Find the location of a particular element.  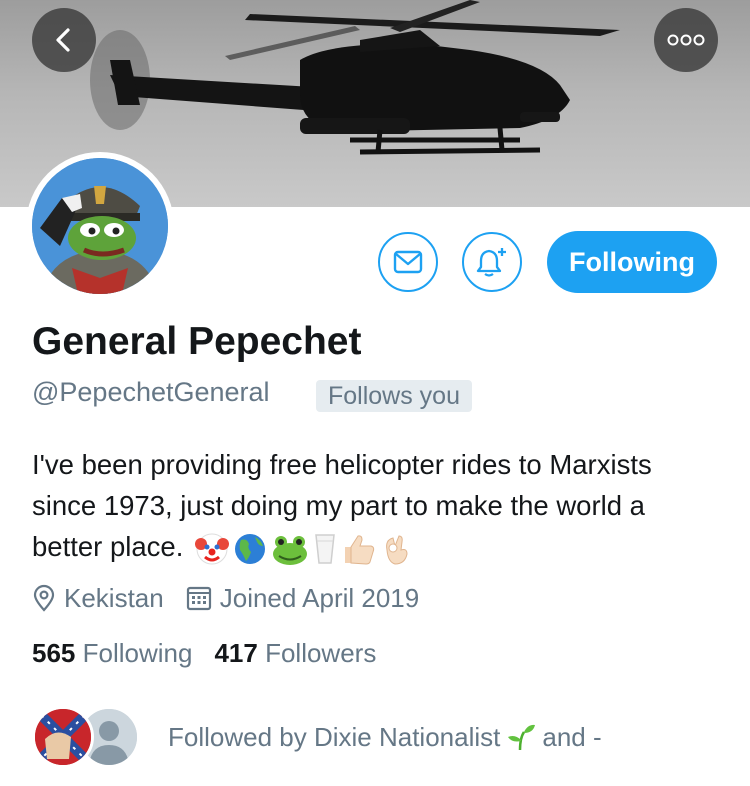

more-options-button is located at coordinates (686, 40).